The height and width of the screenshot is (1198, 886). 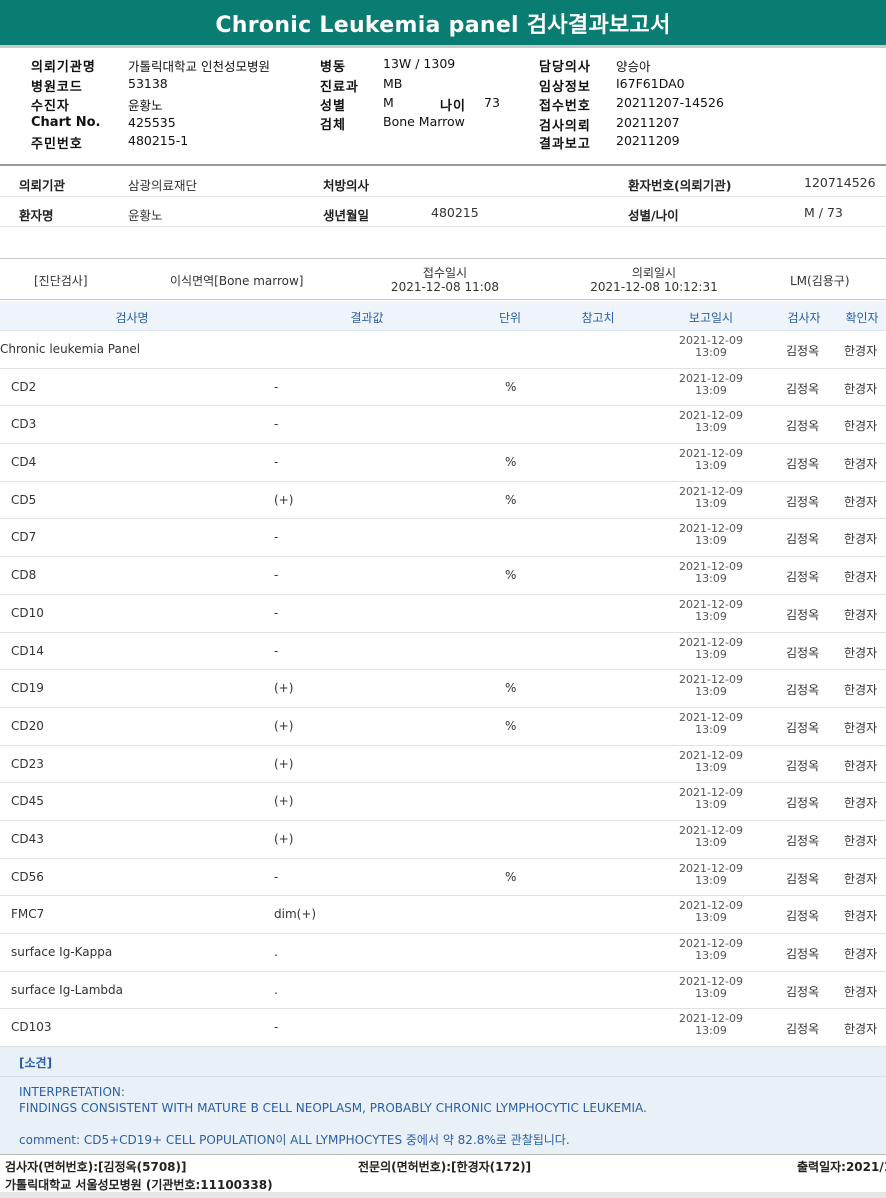 What do you see at coordinates (443, 388) in the screenshot?
I see `table-row: CD2 -% 김정옥 한경자 2021-12-09 13:09` at bounding box center [443, 388].